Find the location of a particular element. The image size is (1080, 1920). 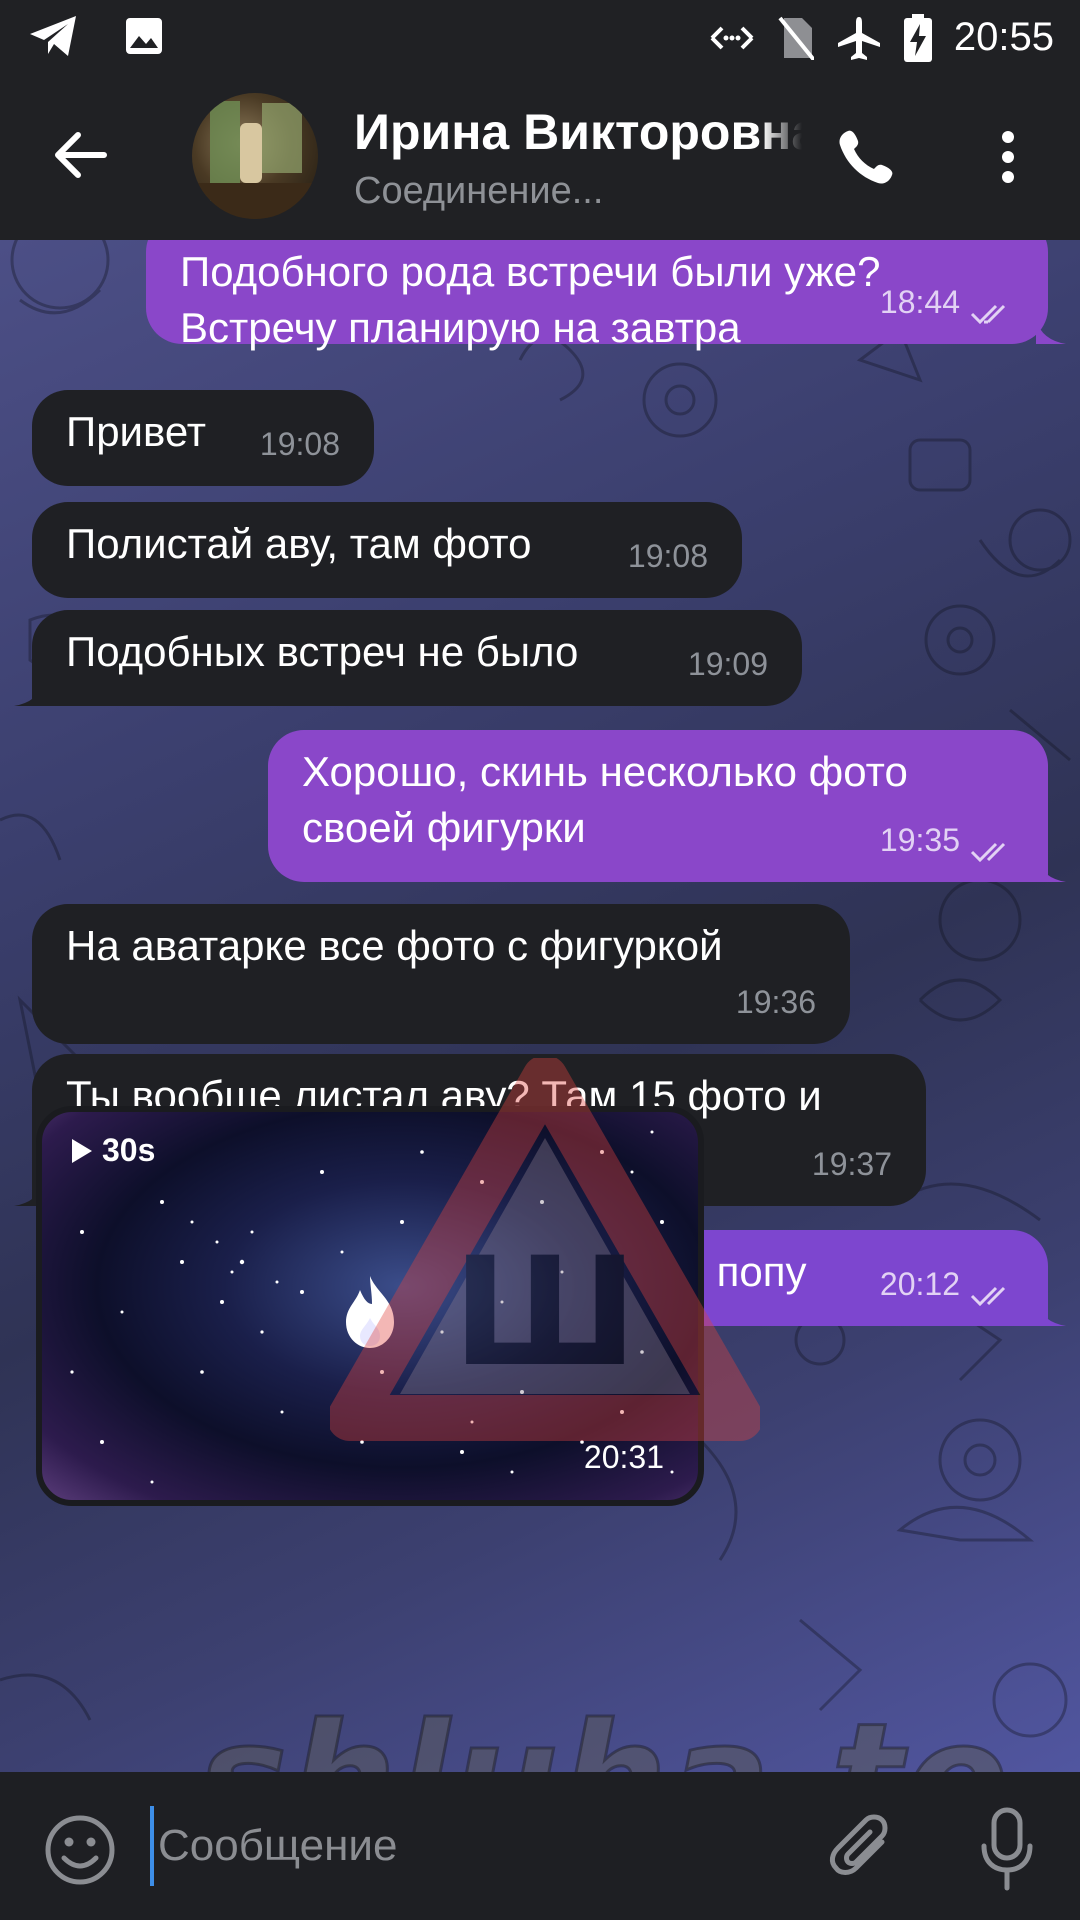

message-input is located at coordinates (470, 1846).